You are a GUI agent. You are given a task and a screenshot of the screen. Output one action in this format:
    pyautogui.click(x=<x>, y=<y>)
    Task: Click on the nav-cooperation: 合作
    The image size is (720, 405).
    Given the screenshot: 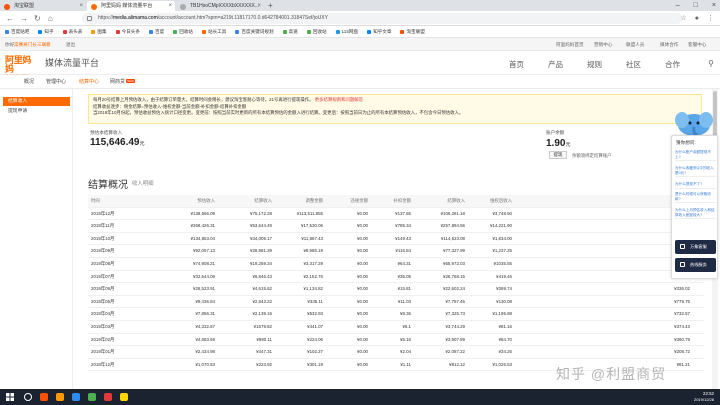 What is the action you would take?
    pyautogui.click(x=672, y=64)
    